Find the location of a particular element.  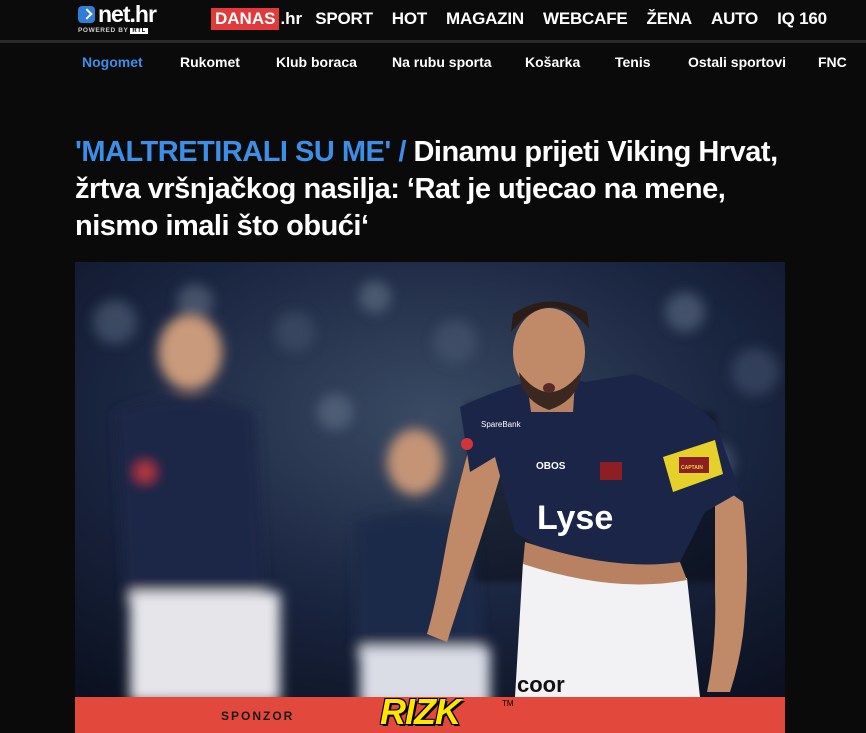

sleeve-sponsor-text: SpareBank is located at coordinates (501, 424).